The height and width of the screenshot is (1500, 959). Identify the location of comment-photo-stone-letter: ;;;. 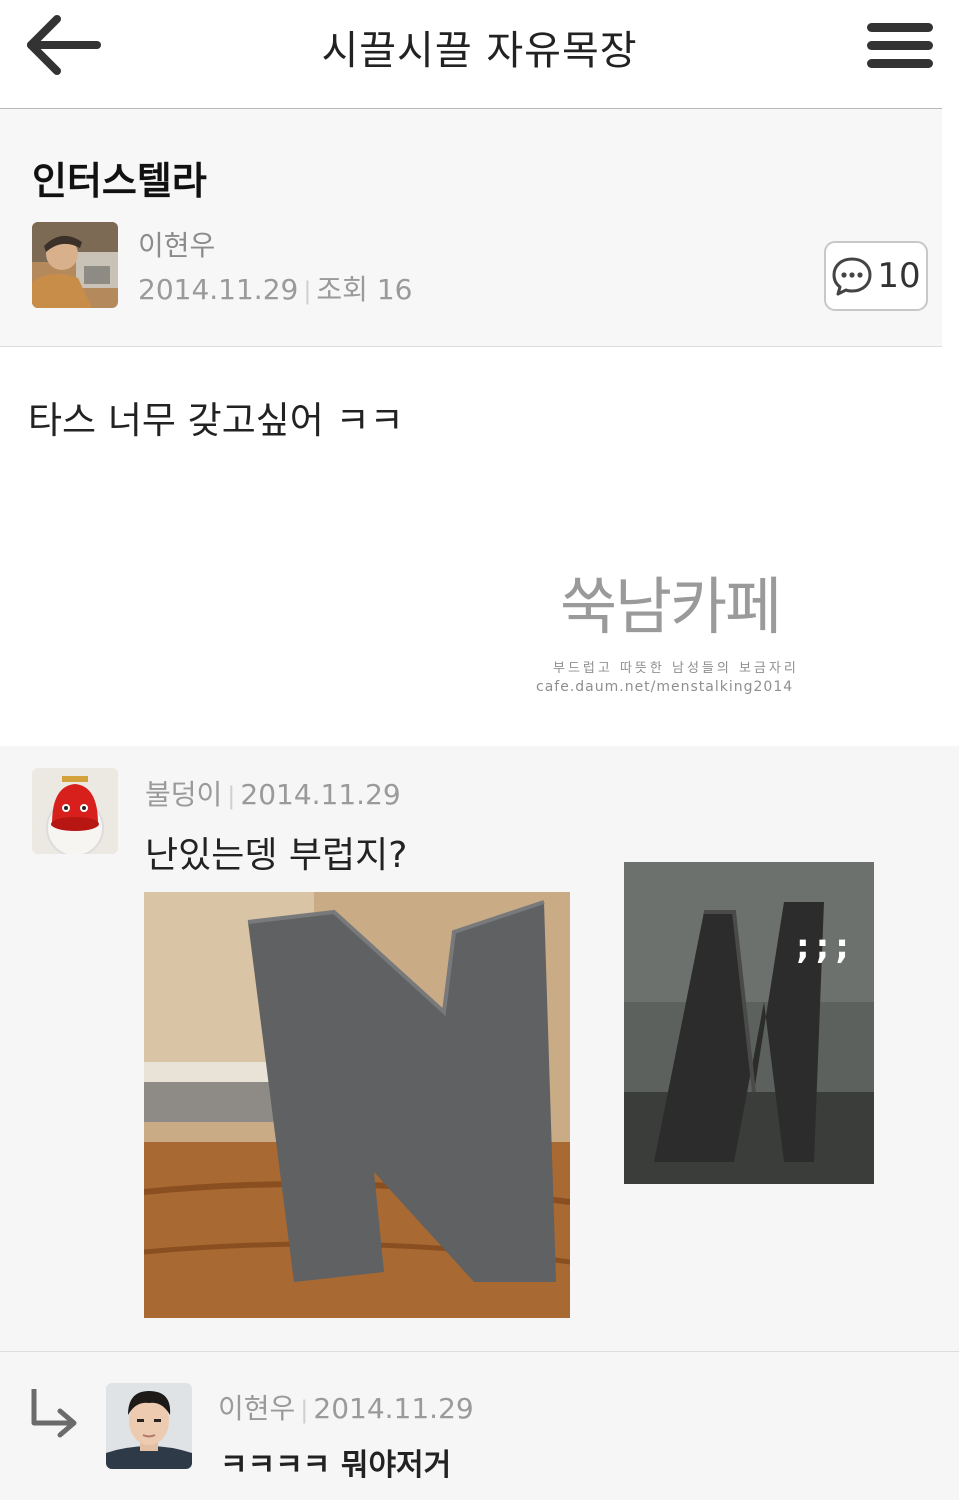
(749, 1023).